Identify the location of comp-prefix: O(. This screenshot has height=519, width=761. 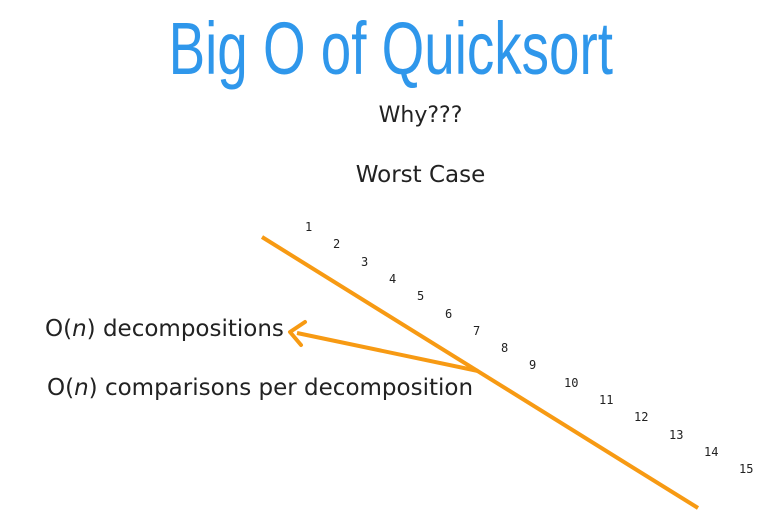
(61, 388).